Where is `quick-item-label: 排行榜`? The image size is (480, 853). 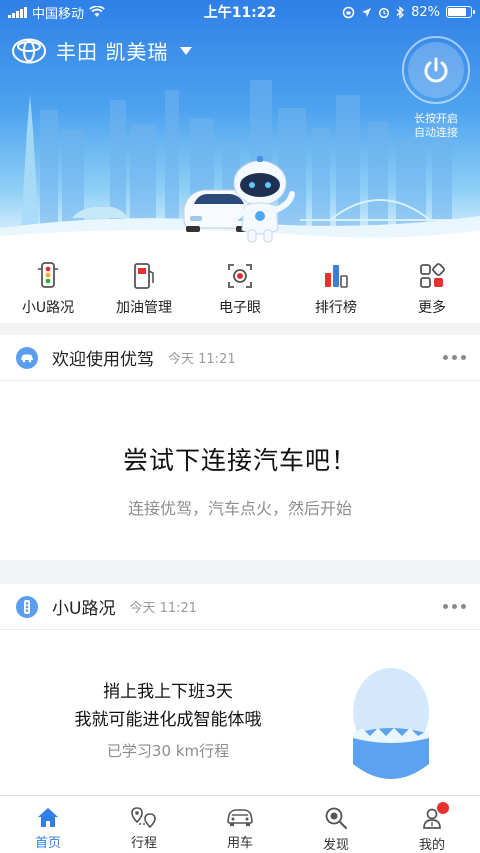 quick-item-label: 排行榜 is located at coordinates (336, 308).